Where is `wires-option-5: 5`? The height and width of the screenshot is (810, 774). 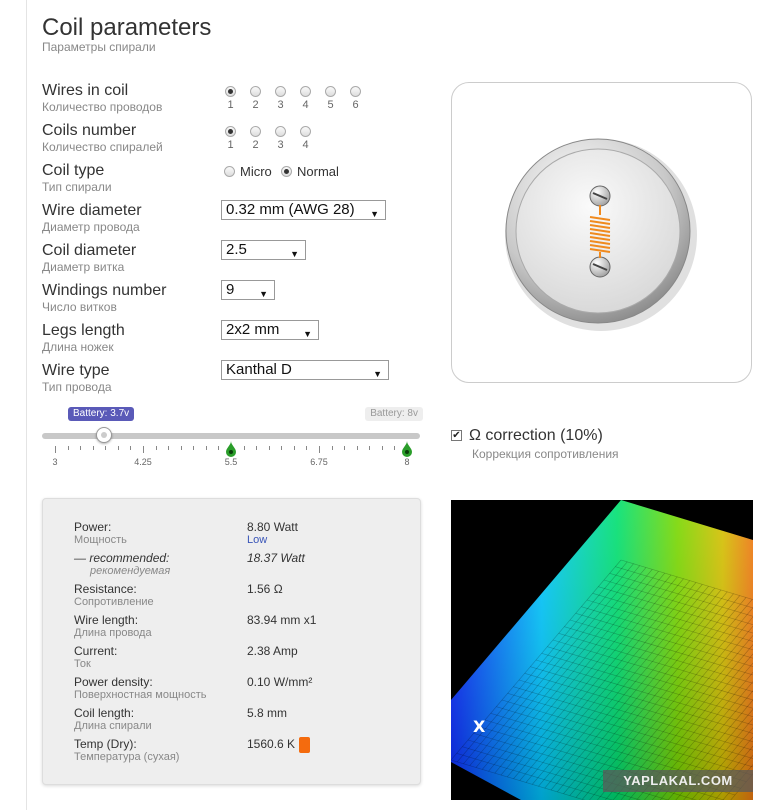 wires-option-5: 5 is located at coordinates (330, 98).